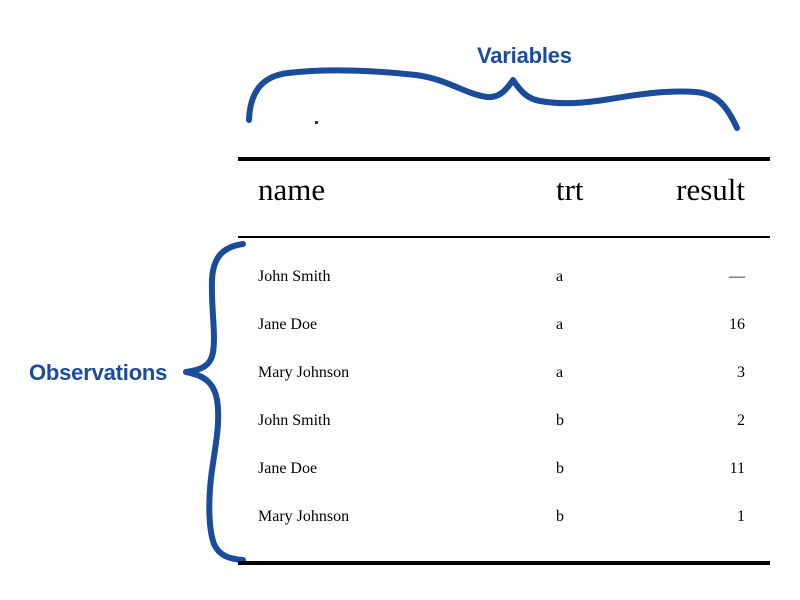  Describe the element at coordinates (710, 189) in the screenshot. I see `column-header-result: result` at that location.